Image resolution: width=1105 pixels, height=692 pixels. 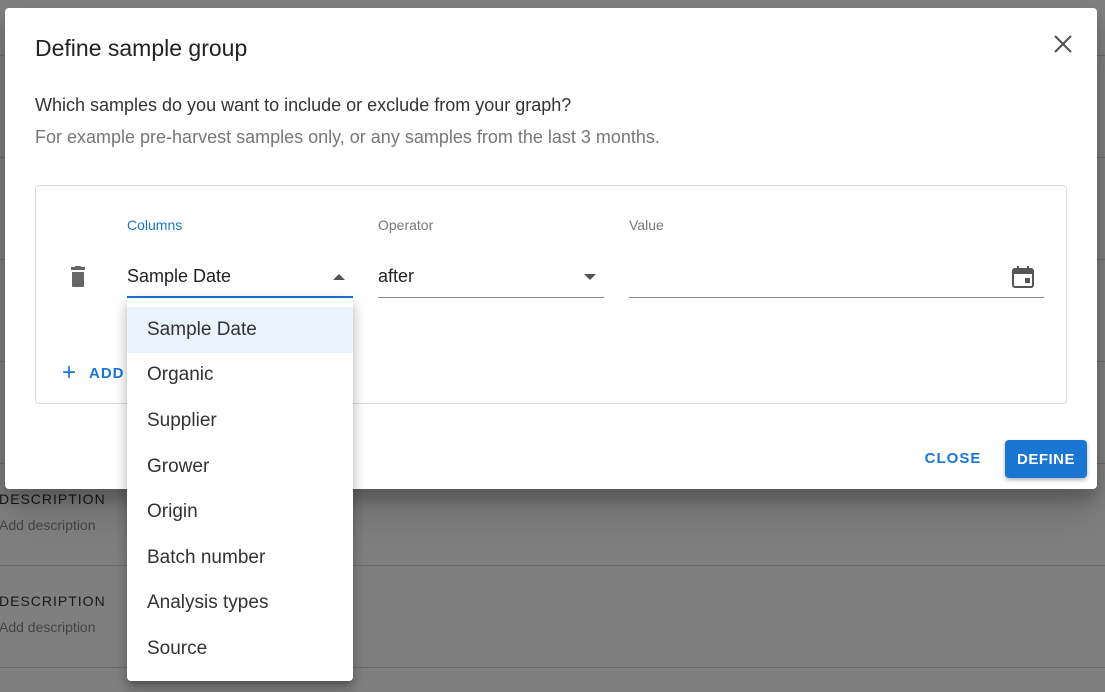 I want to click on columns-label: Columns, so click(x=155, y=225).